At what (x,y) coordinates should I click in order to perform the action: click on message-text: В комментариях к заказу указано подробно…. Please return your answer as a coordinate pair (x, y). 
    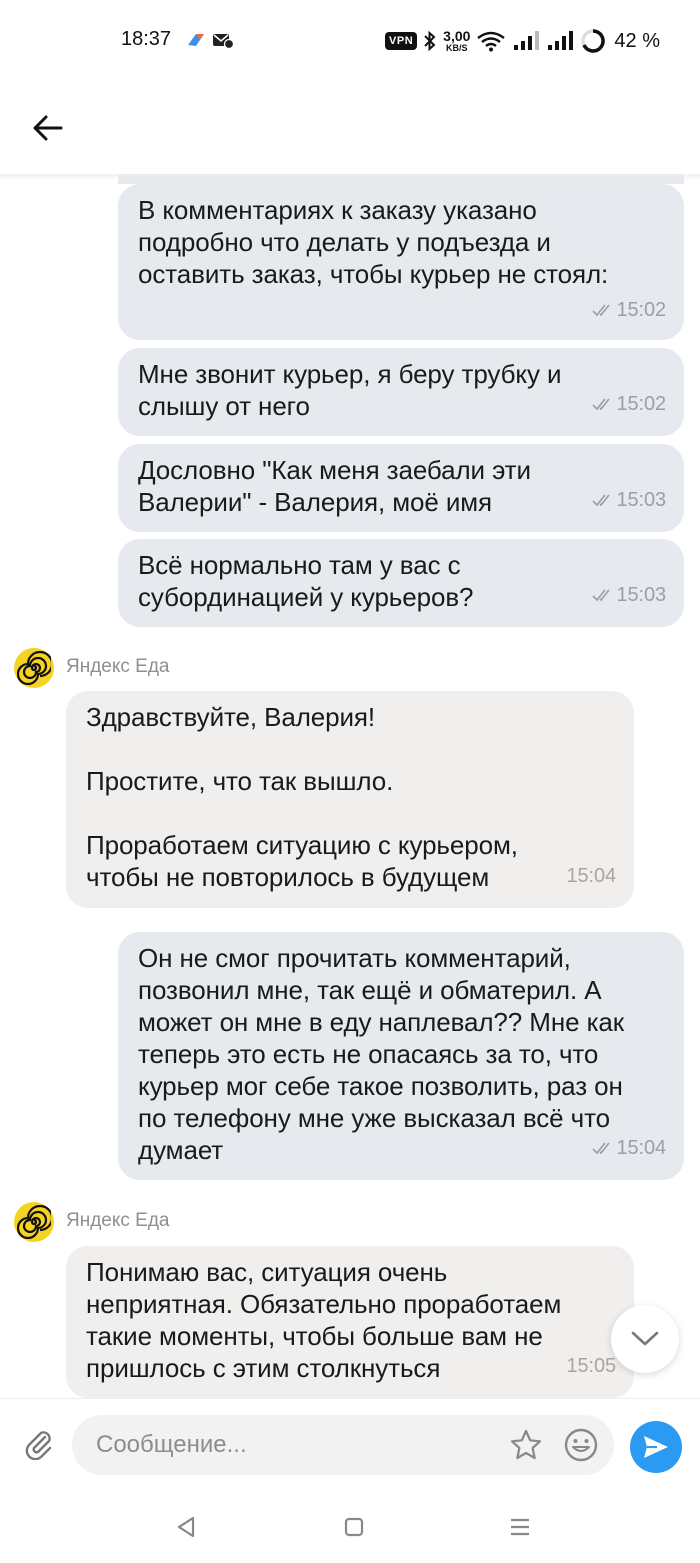
    Looking at the image, I should click on (373, 242).